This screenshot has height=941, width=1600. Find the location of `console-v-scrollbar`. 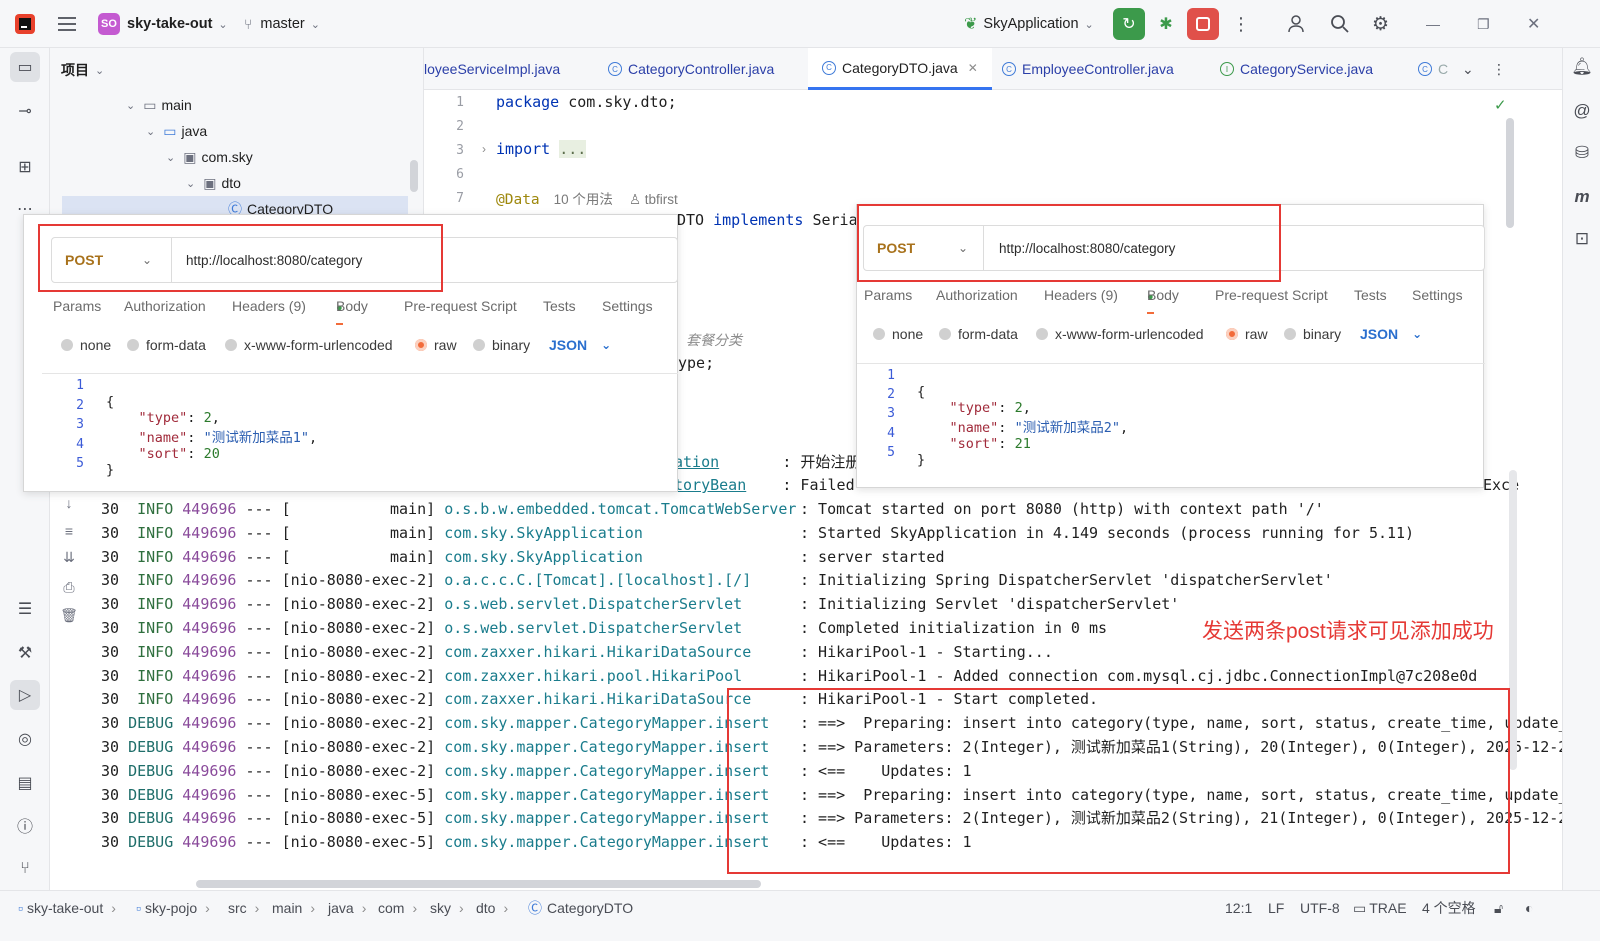

console-v-scrollbar is located at coordinates (1513, 620).